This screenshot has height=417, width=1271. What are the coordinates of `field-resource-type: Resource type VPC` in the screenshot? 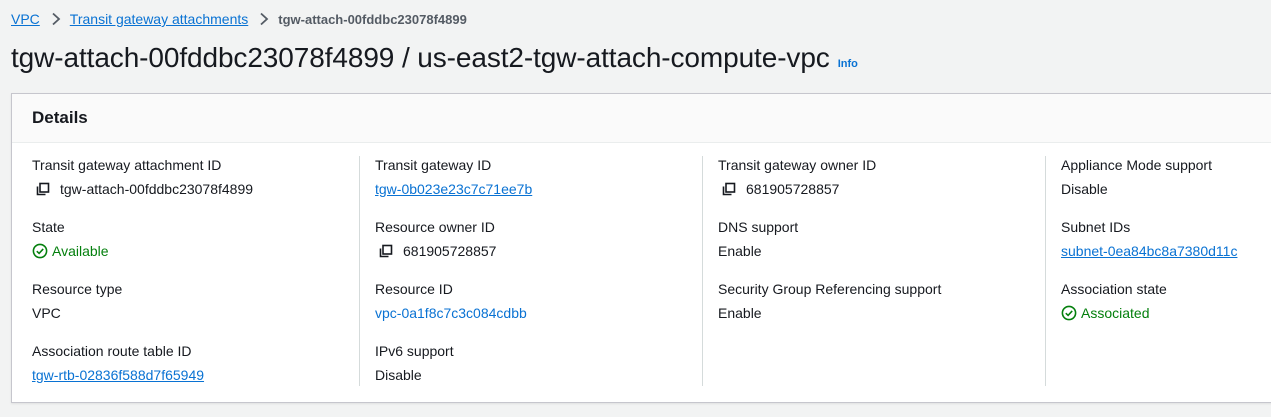 It's located at (195, 311).